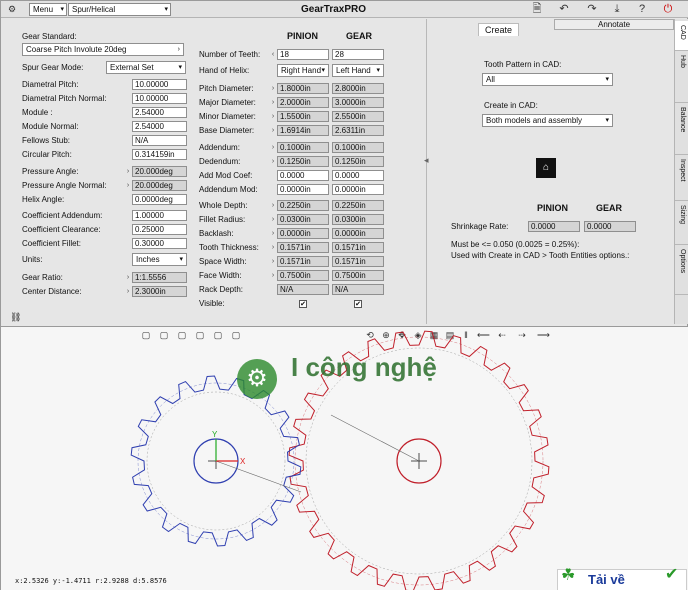 This screenshot has width=688, height=590. I want to click on mesh-line, so click(375, 438).